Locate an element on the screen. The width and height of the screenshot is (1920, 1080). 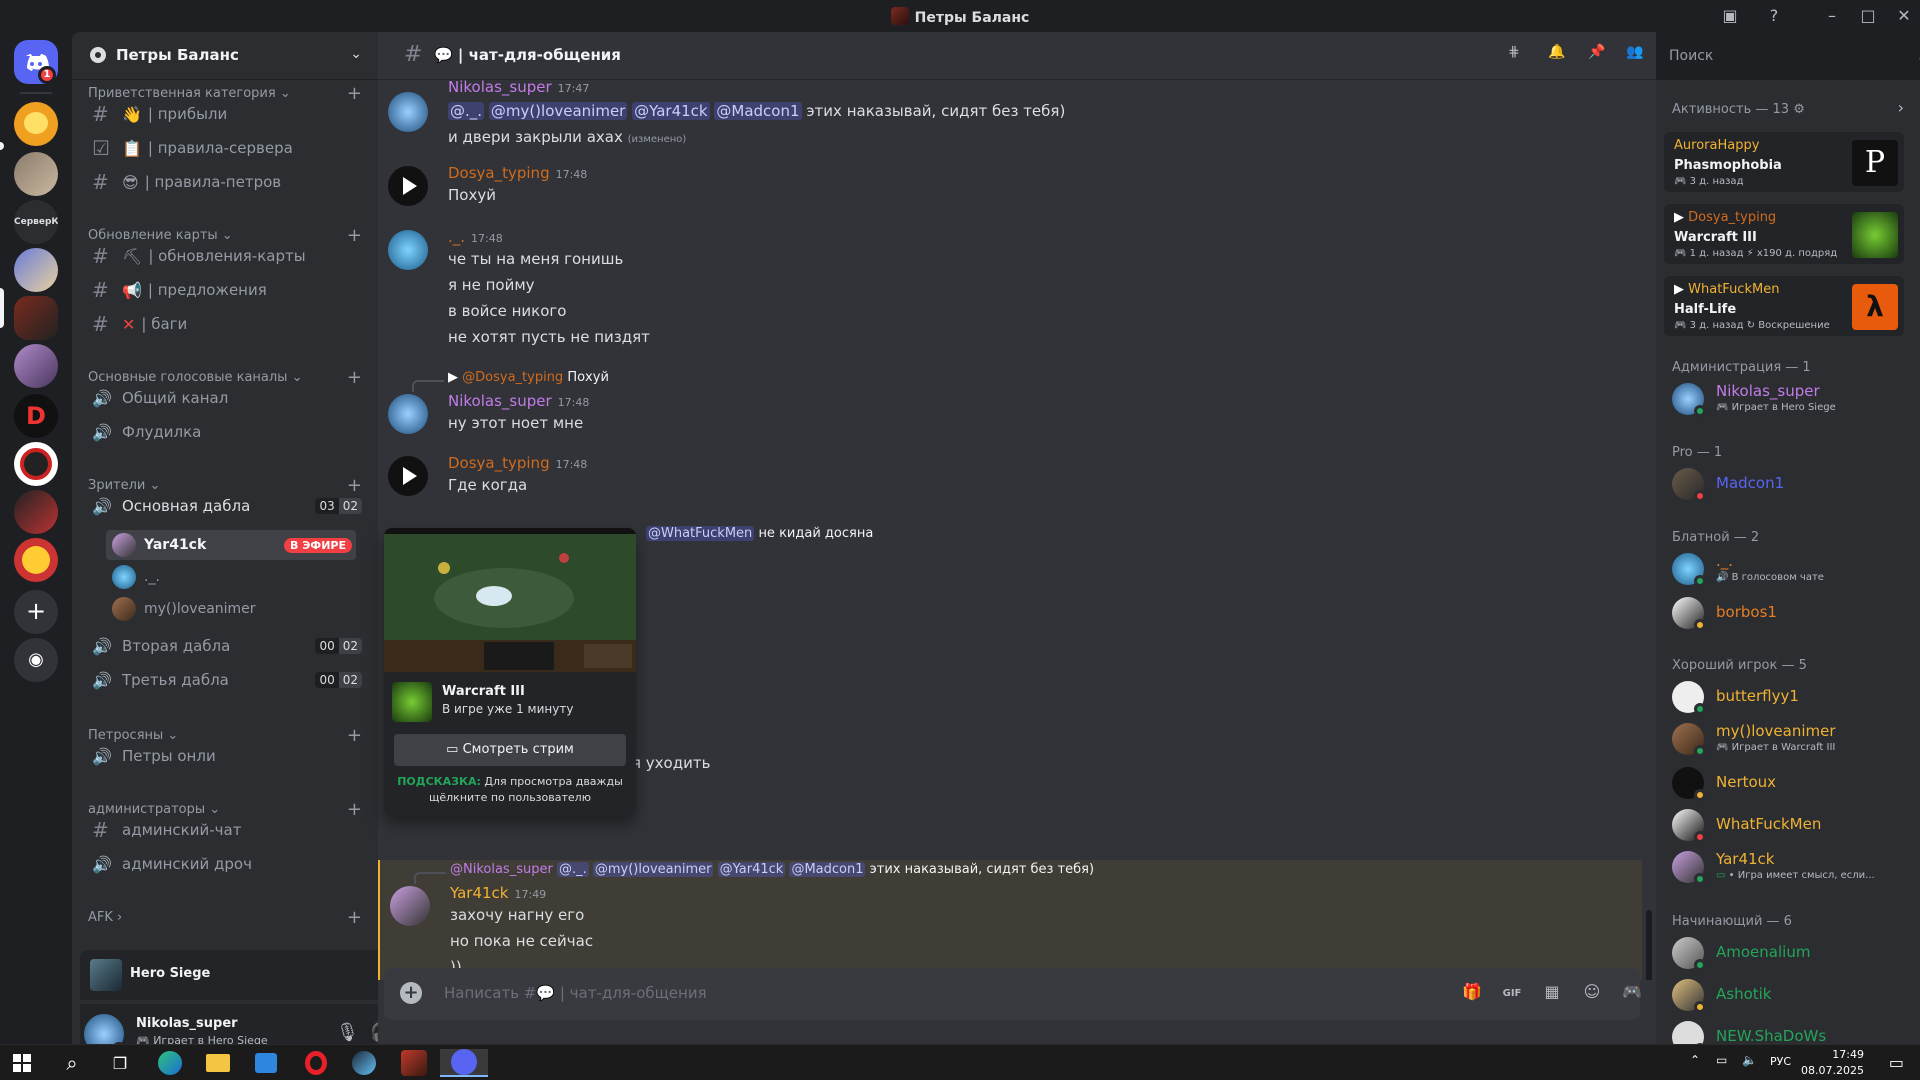
task-view-icon: ❐ is located at coordinates (120, 1063).